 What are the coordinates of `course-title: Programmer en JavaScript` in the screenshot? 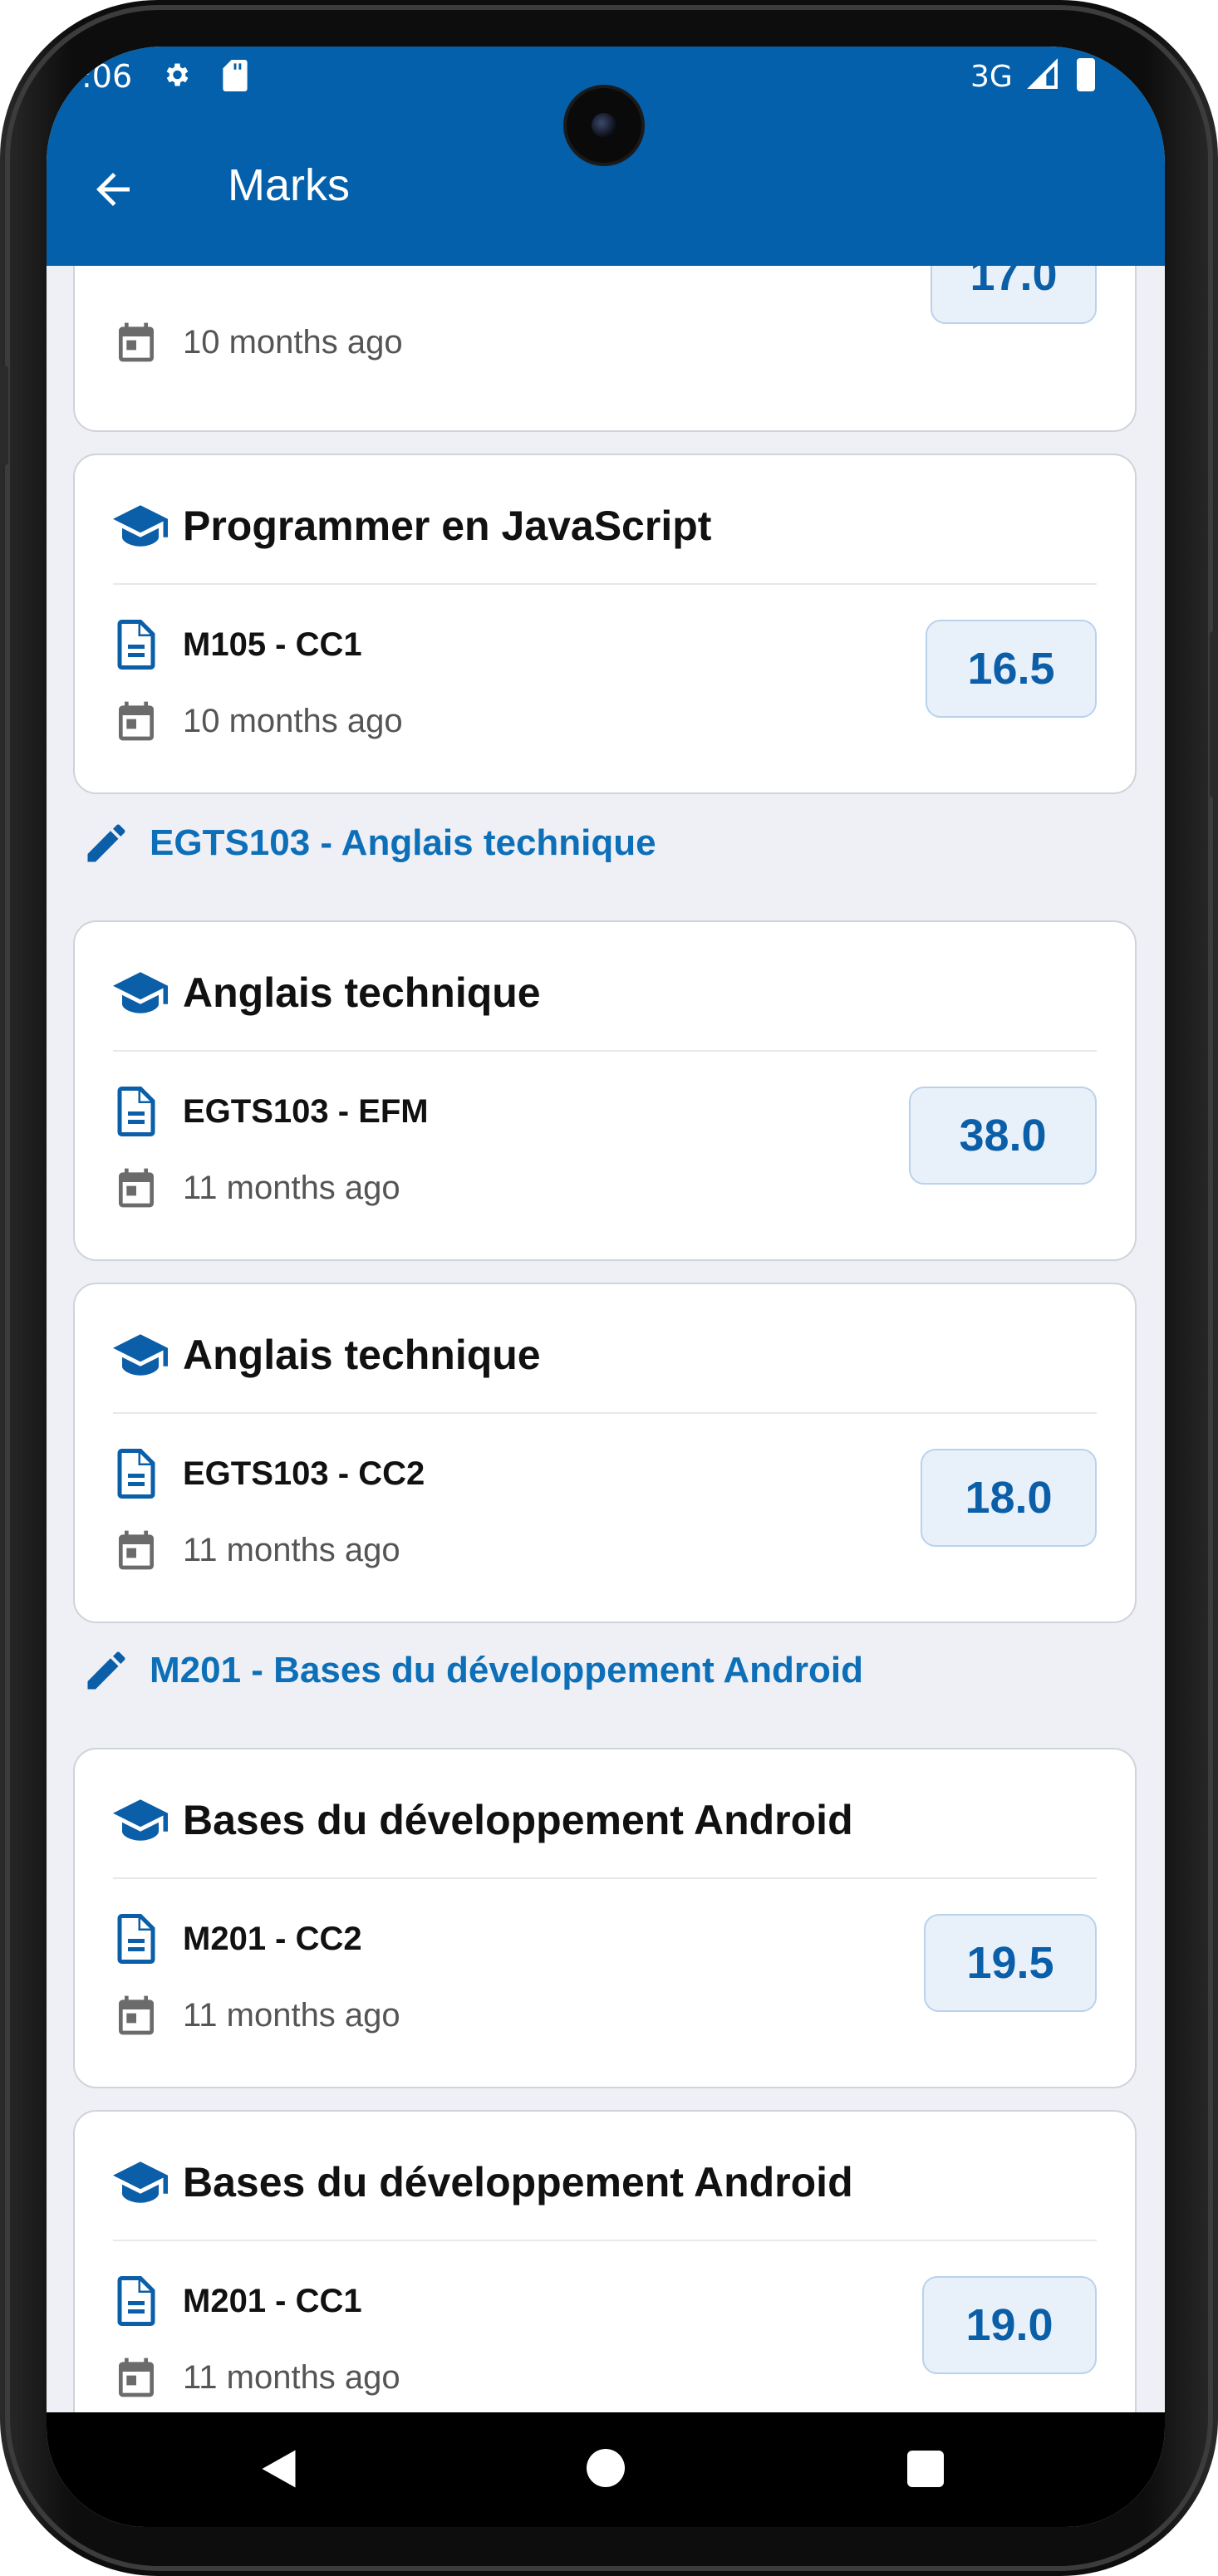 It's located at (447, 526).